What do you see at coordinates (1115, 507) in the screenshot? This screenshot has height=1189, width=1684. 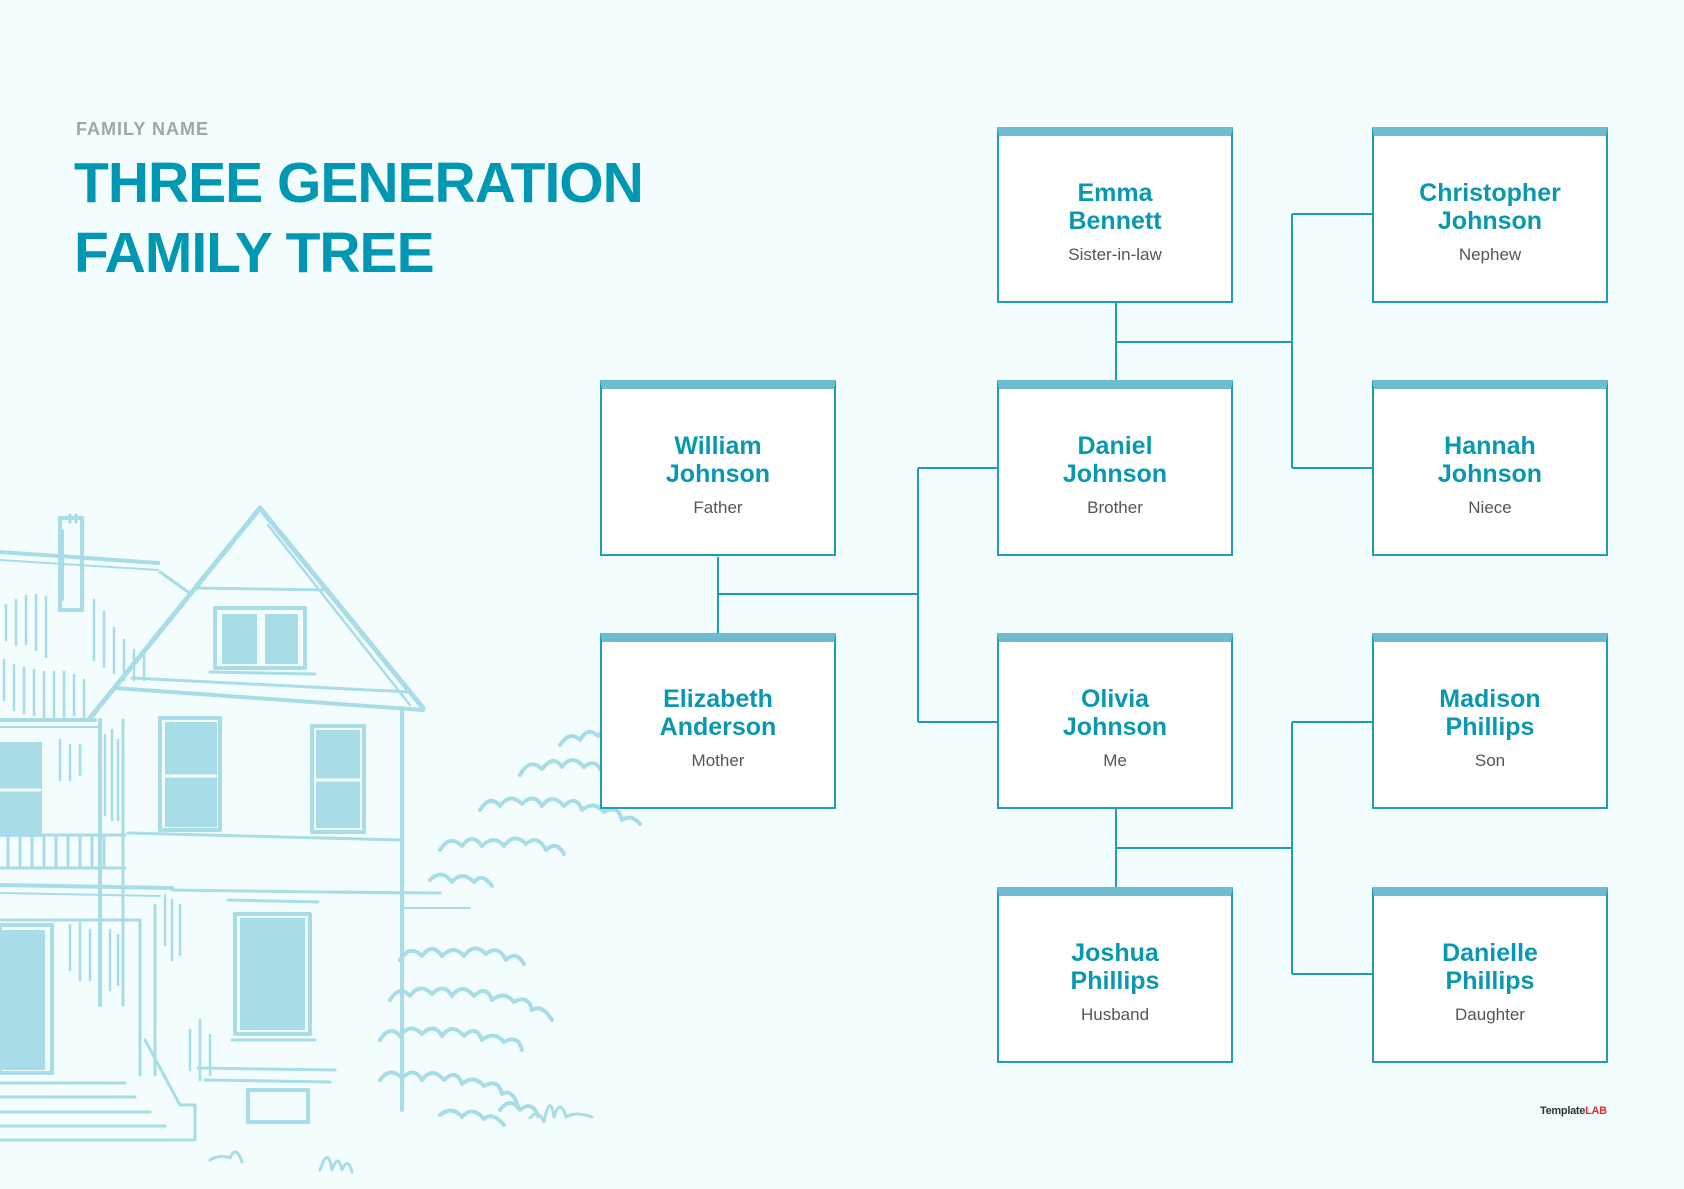 I see `member-role: Brother` at bounding box center [1115, 507].